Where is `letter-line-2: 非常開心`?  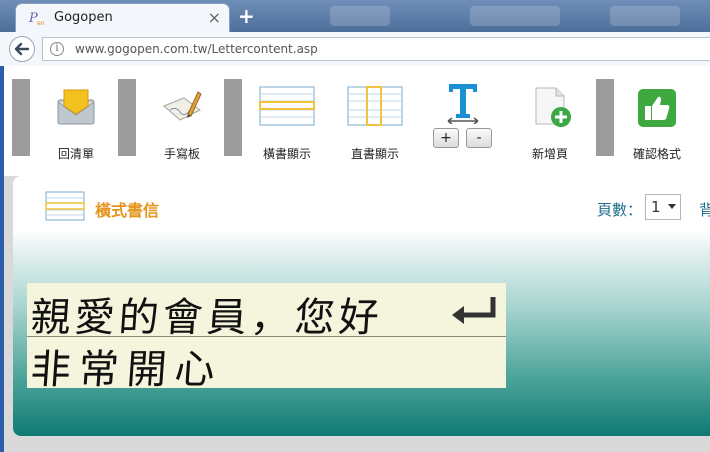 letter-line-2: 非常開心 is located at coordinates (127, 367).